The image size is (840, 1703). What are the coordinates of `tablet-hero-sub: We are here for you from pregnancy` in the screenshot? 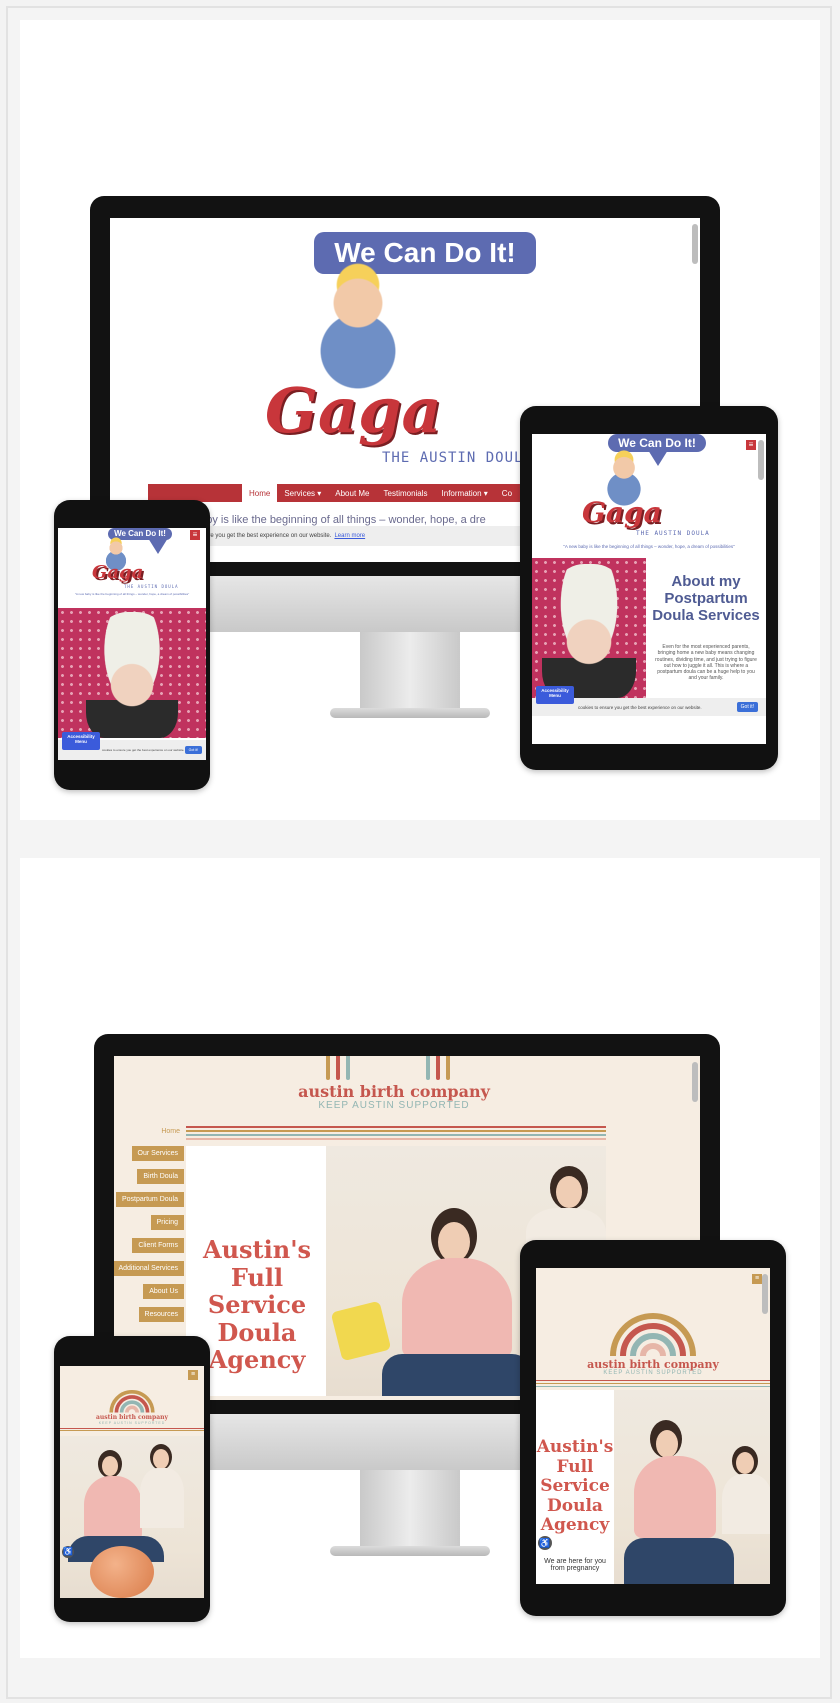 It's located at (575, 1565).